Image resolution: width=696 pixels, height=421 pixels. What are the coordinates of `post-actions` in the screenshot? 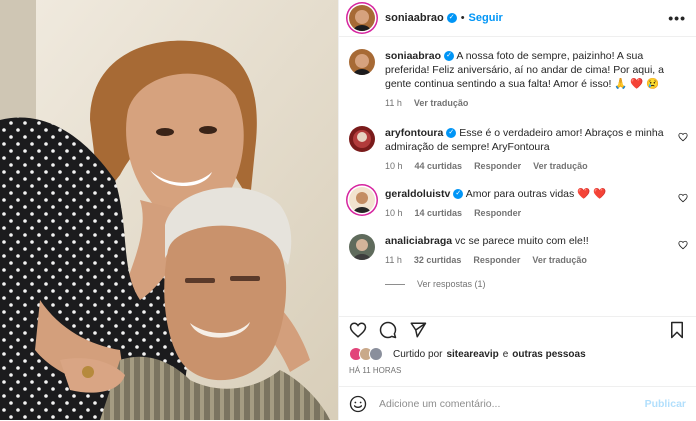 It's located at (517, 329).